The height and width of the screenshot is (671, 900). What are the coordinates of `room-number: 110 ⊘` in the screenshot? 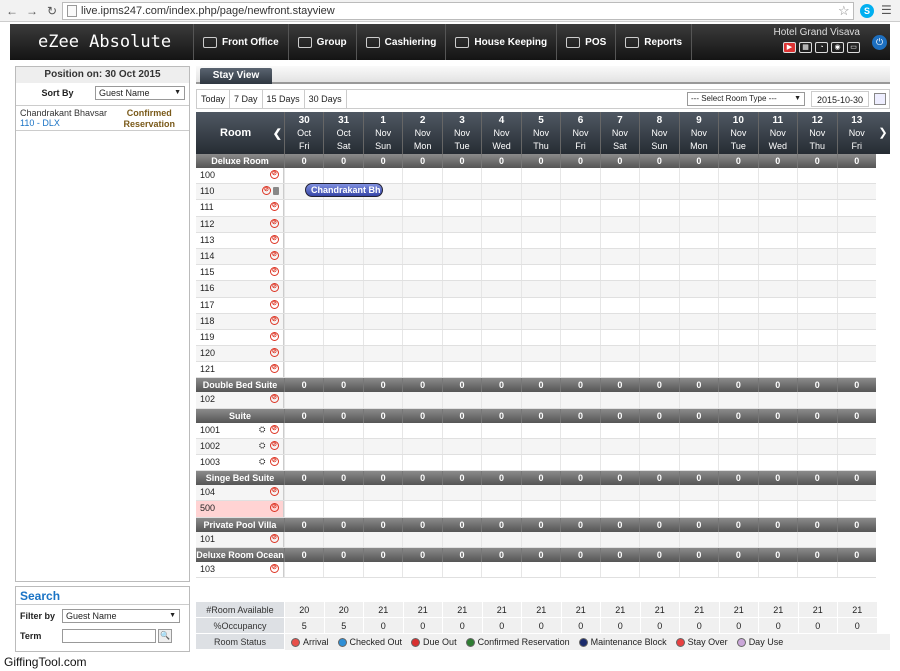 It's located at (240, 192).